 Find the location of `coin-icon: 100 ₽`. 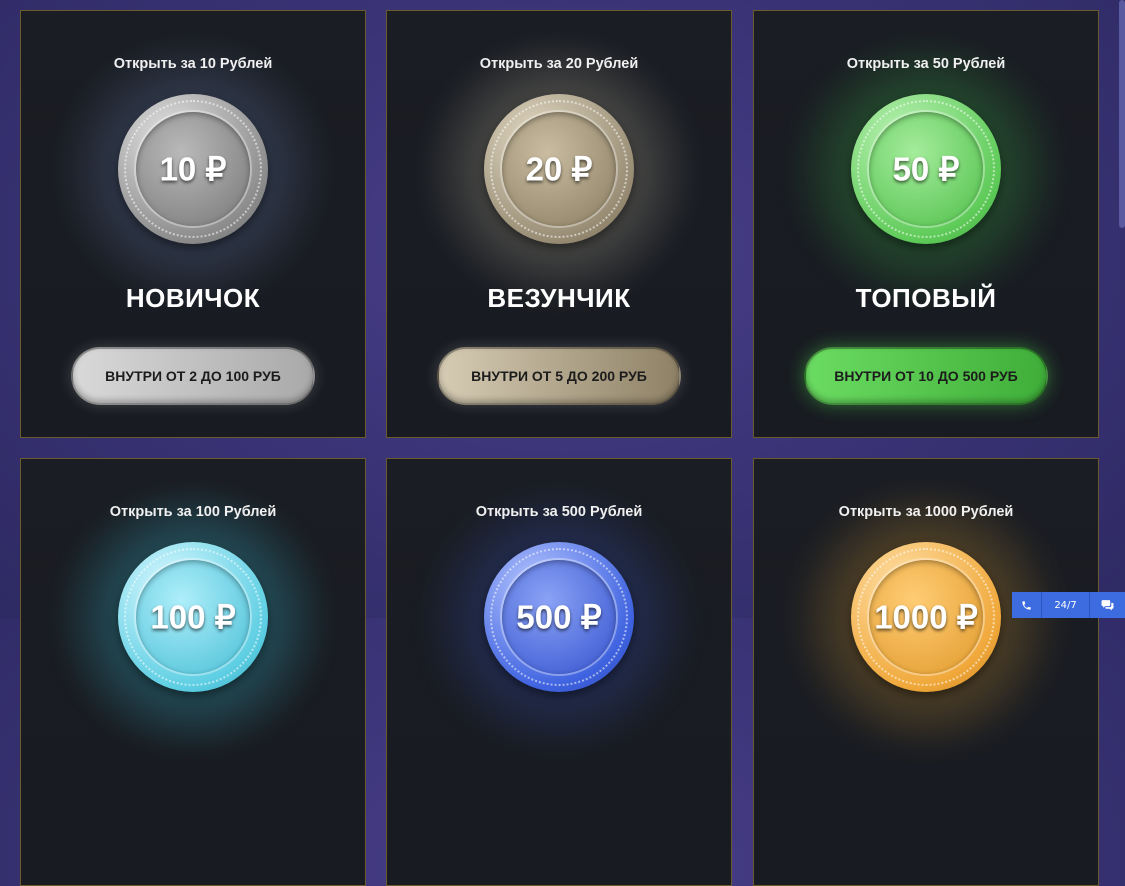

coin-icon: 100 ₽ is located at coordinates (193, 617).